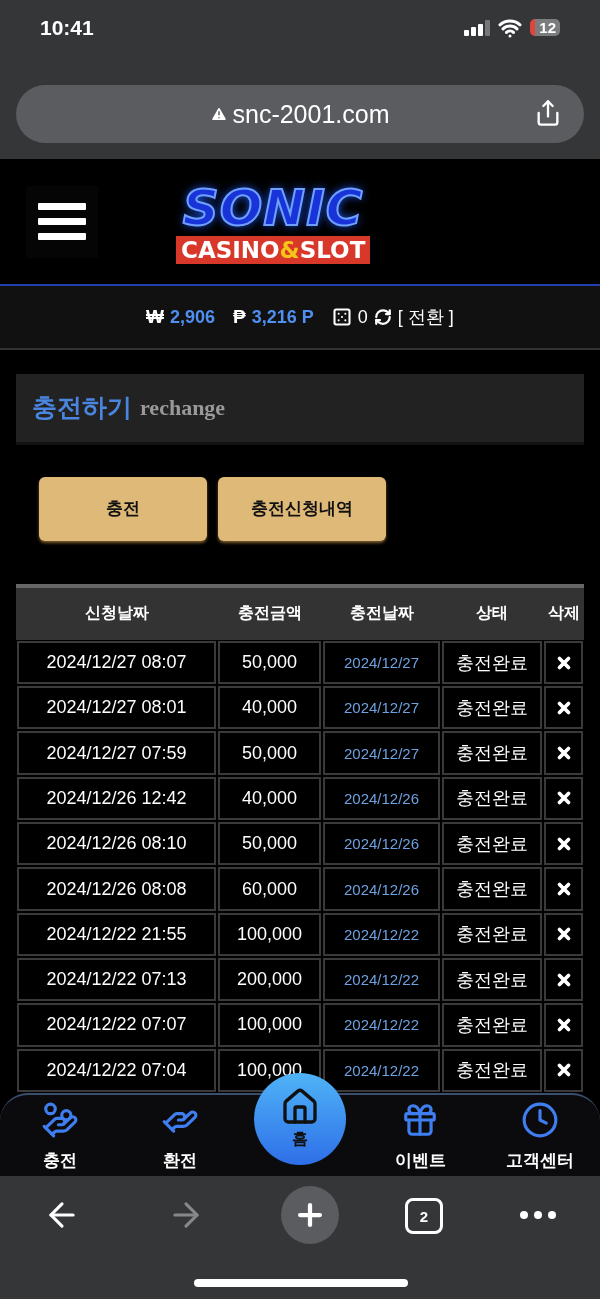  Describe the element at coordinates (420, 1135) in the screenshot. I see `nav-tab: 이벤트` at that location.